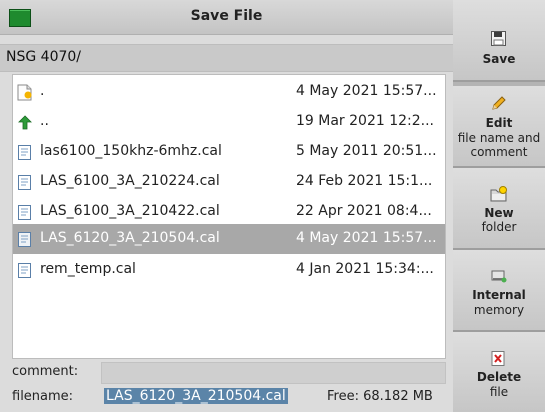  I want to click on internal-drive-icon, so click(498, 275).